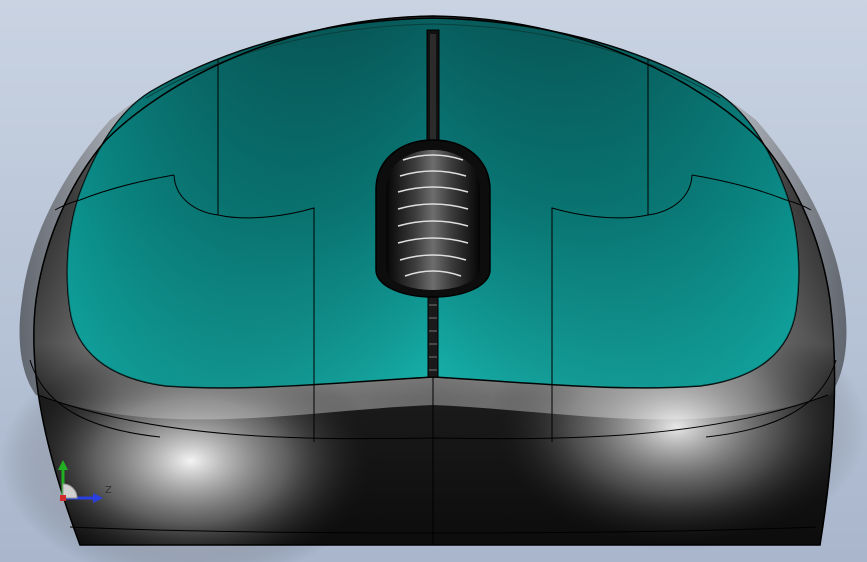 This screenshot has height=562, width=867. What do you see at coordinates (63, 498) in the screenshot?
I see `x-axis-marker` at bounding box center [63, 498].